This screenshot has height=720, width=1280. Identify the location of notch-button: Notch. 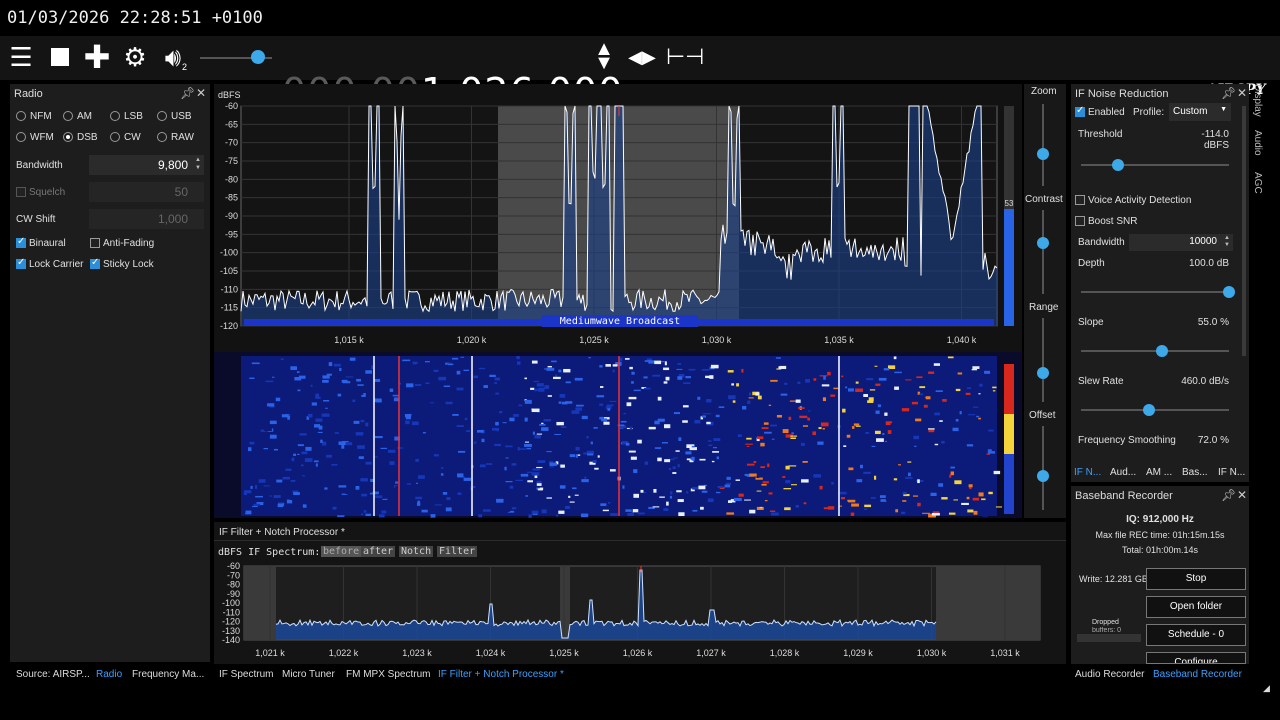
(416, 551).